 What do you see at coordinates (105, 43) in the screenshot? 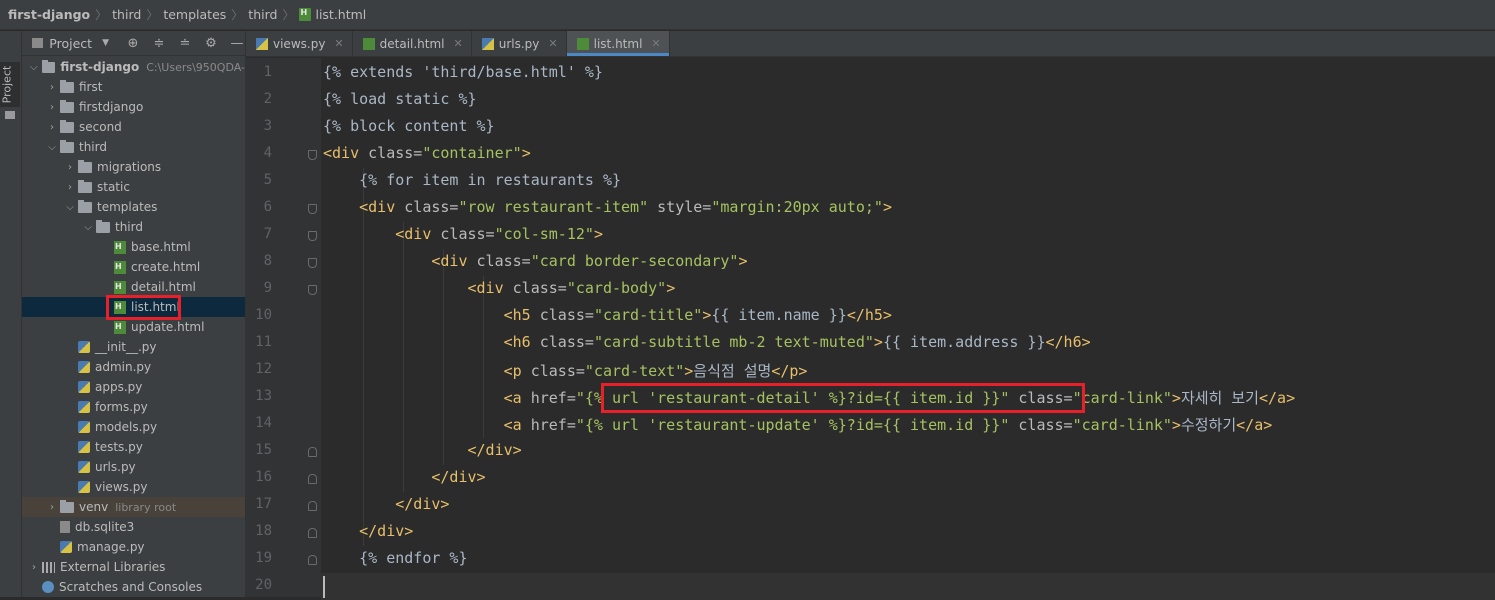
I see `view-dropdown-icon: ▼` at bounding box center [105, 43].